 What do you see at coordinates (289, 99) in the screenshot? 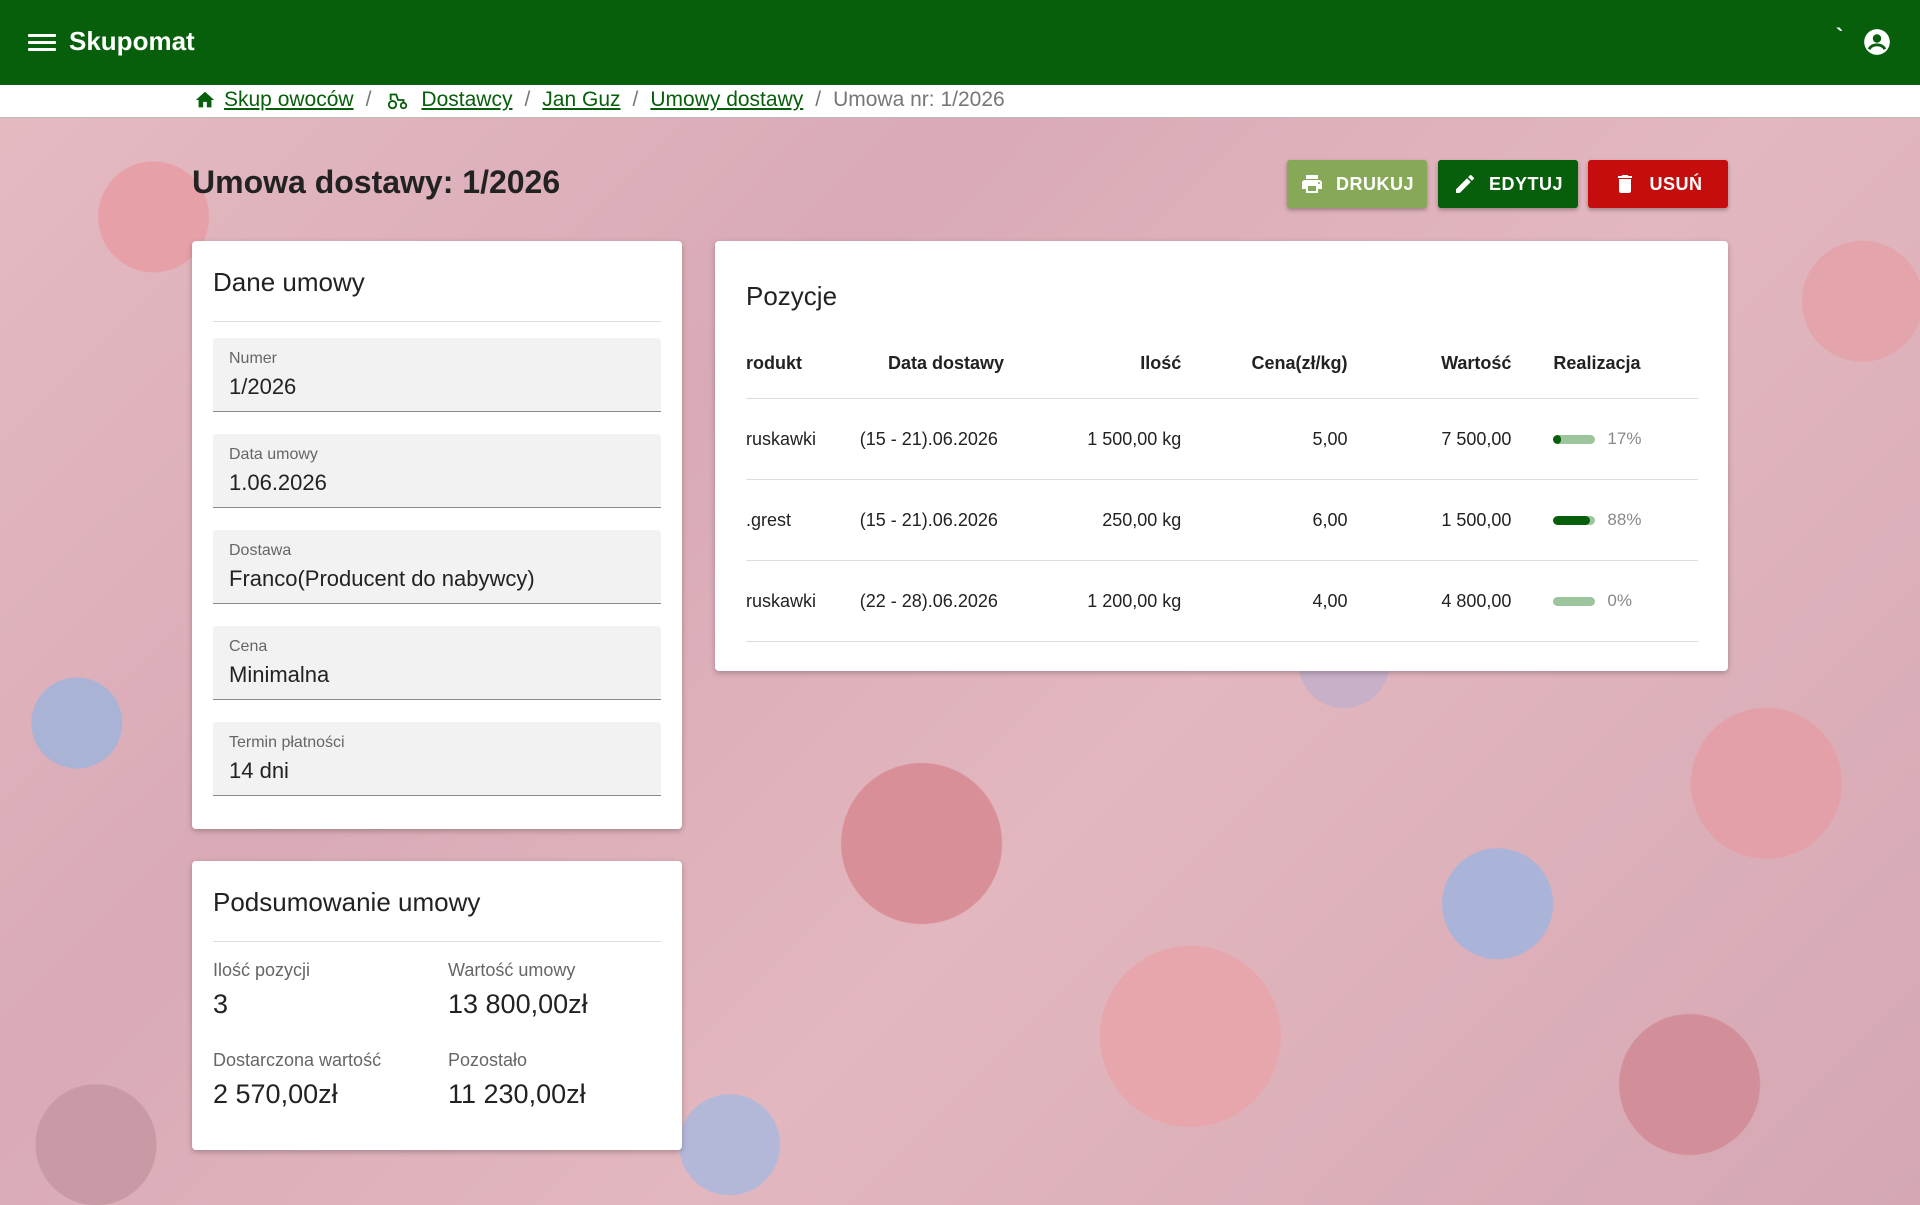
I see `breadcrumb-label: Skup owoców` at bounding box center [289, 99].